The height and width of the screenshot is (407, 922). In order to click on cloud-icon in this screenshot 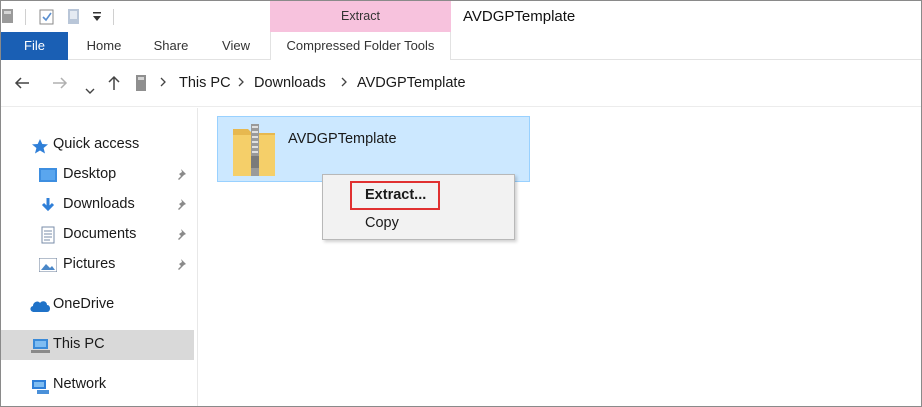, I will do `click(40, 307)`.